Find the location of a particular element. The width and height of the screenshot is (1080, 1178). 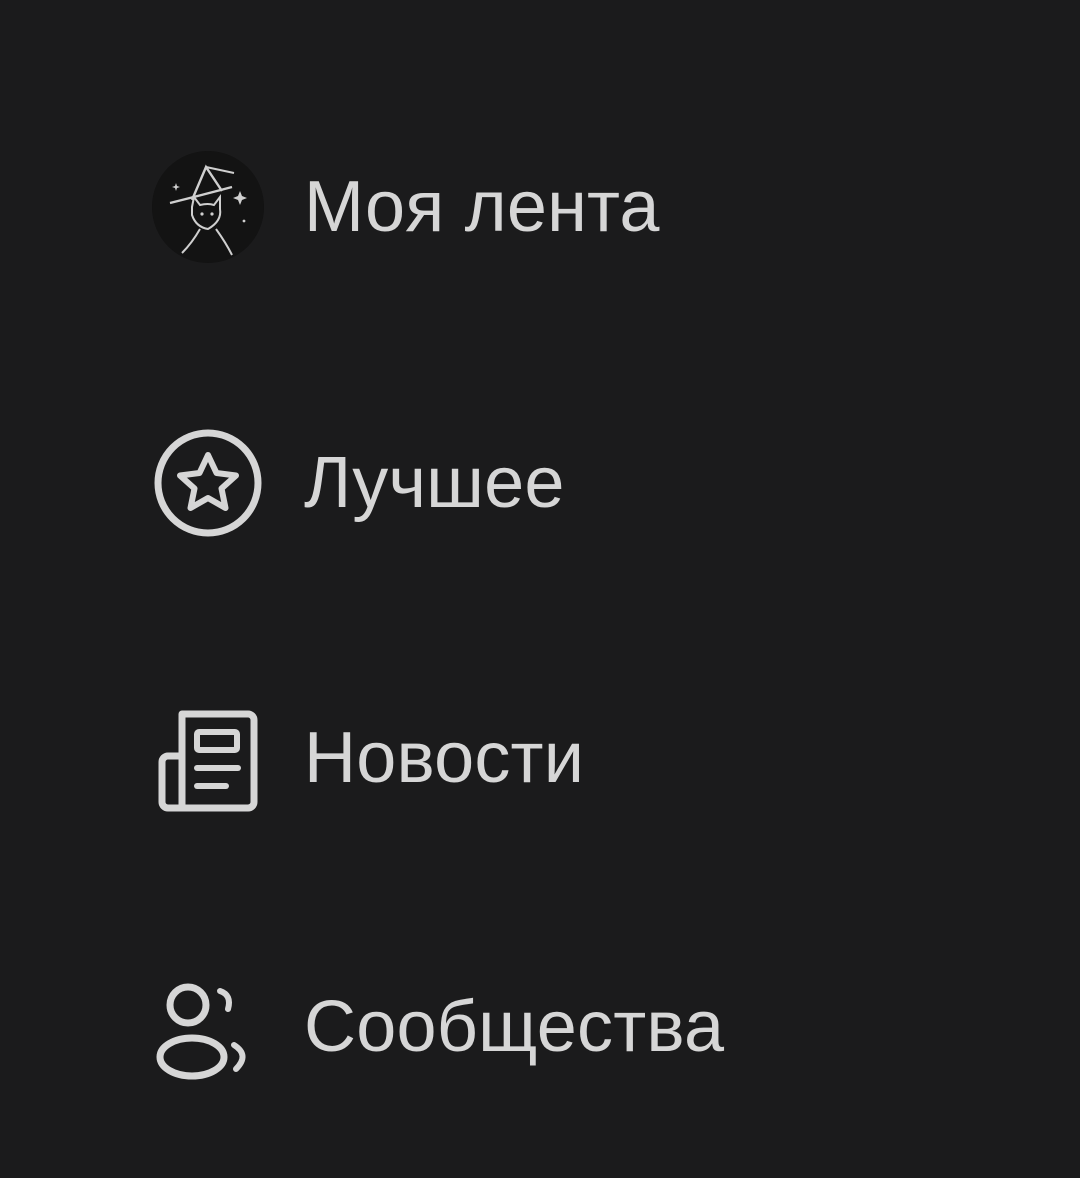

menu-item-news: Новости is located at coordinates (367, 758).